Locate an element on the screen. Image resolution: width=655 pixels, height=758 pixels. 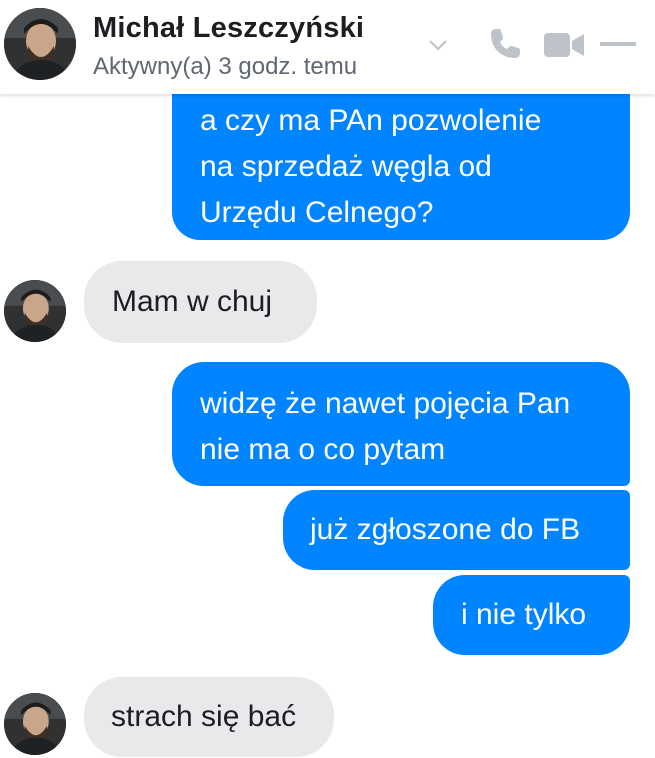
outgoing-message-bubble: i nie tylko is located at coordinates (531, 615).